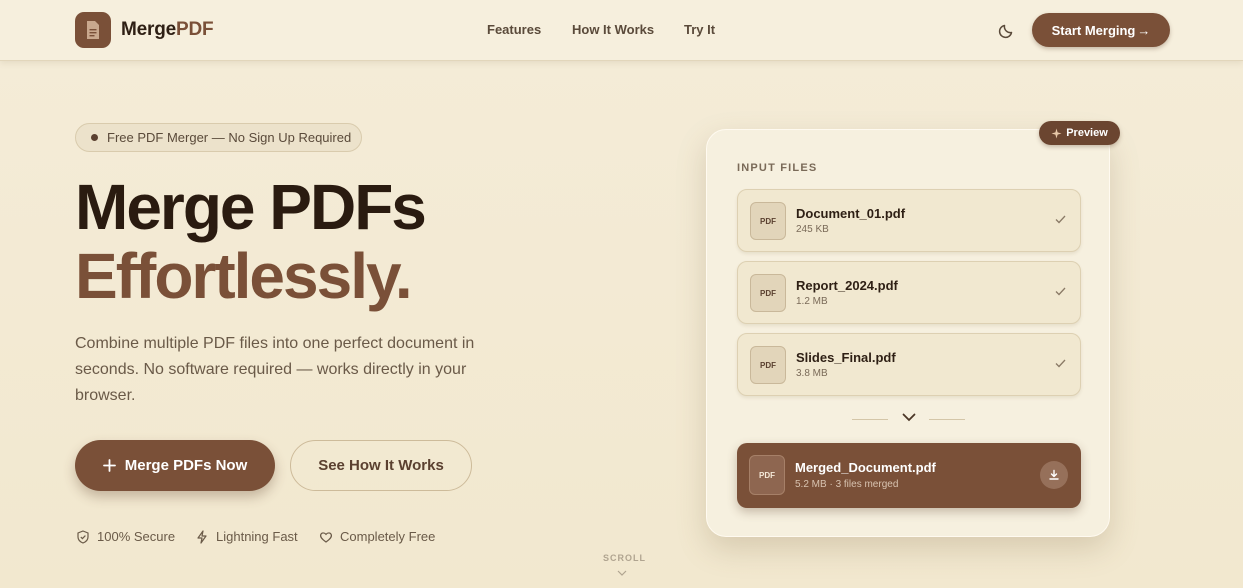 This screenshot has height=588, width=1243. What do you see at coordinates (229, 137) in the screenshot?
I see `badge-text: Free PDF Merger — No Sign Up Required` at bounding box center [229, 137].